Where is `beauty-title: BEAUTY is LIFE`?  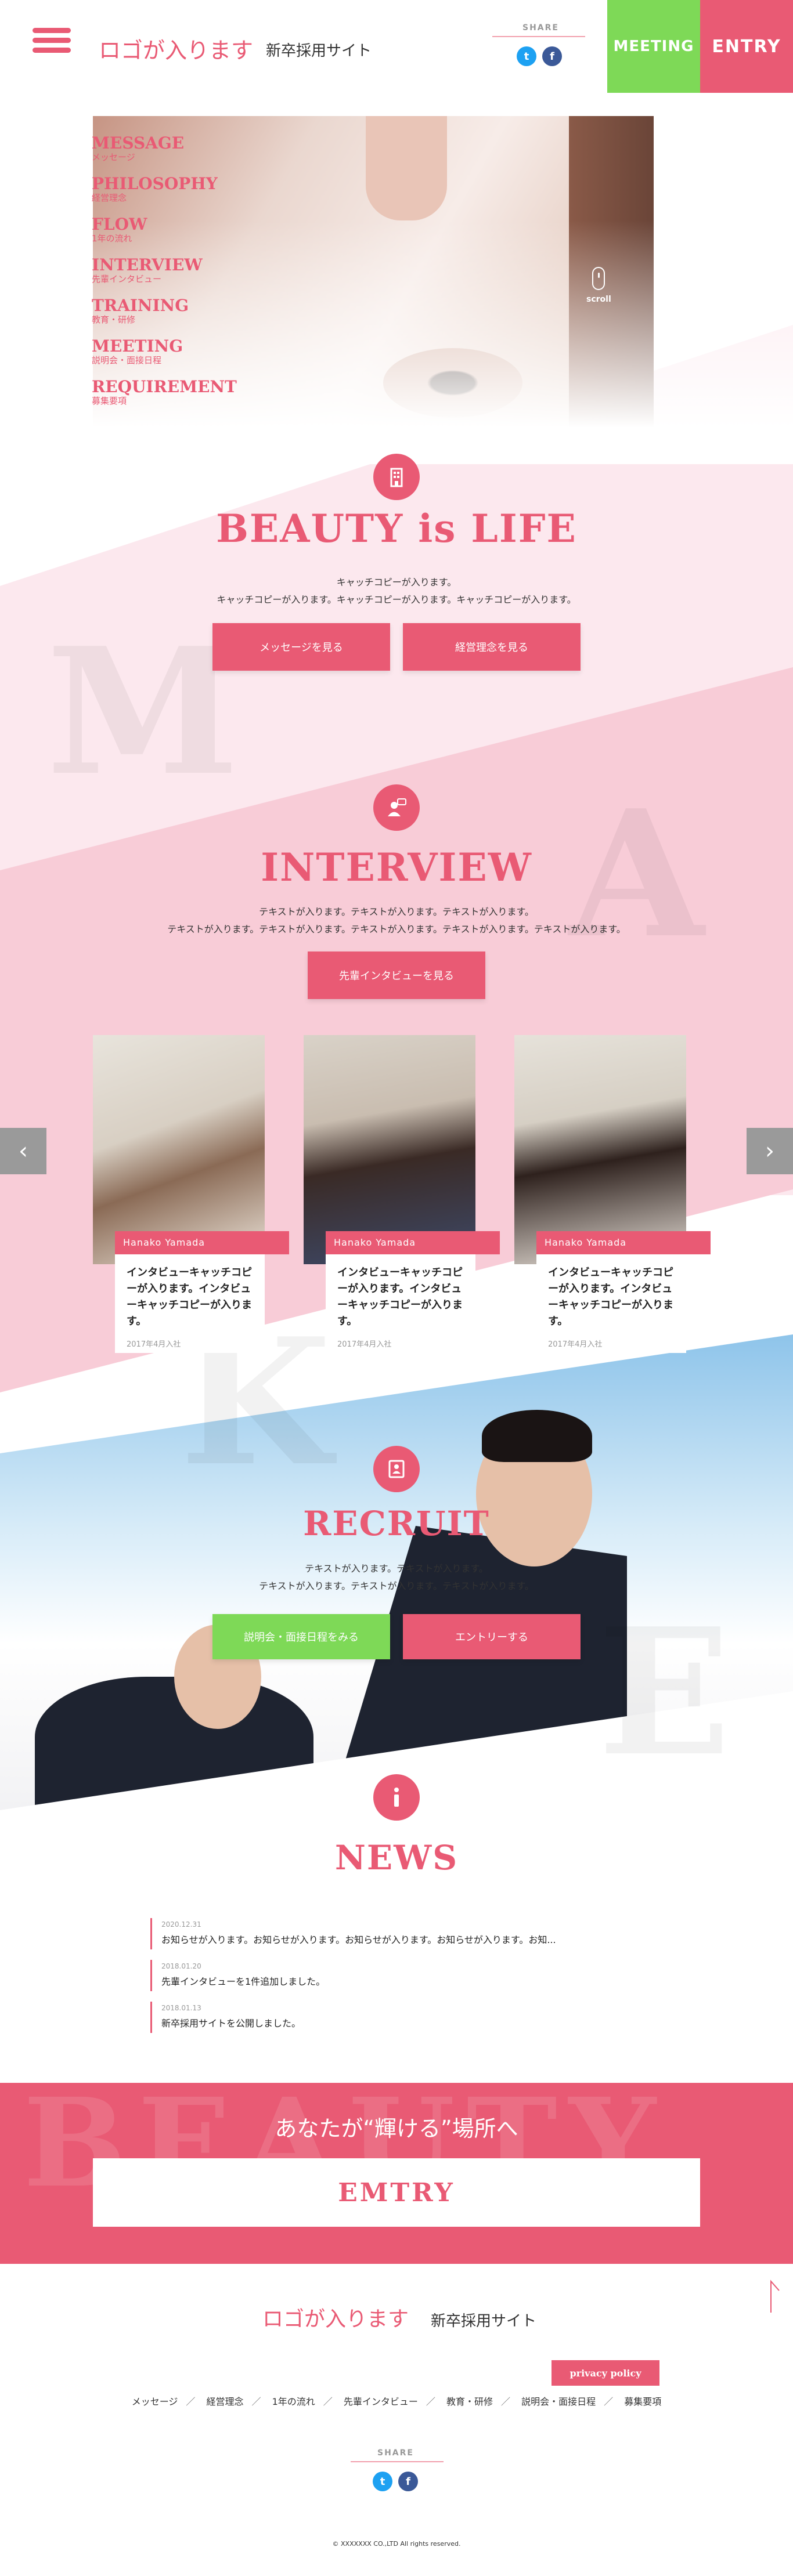
beauty-title: BEAUTY is LIFE is located at coordinates (396, 528).